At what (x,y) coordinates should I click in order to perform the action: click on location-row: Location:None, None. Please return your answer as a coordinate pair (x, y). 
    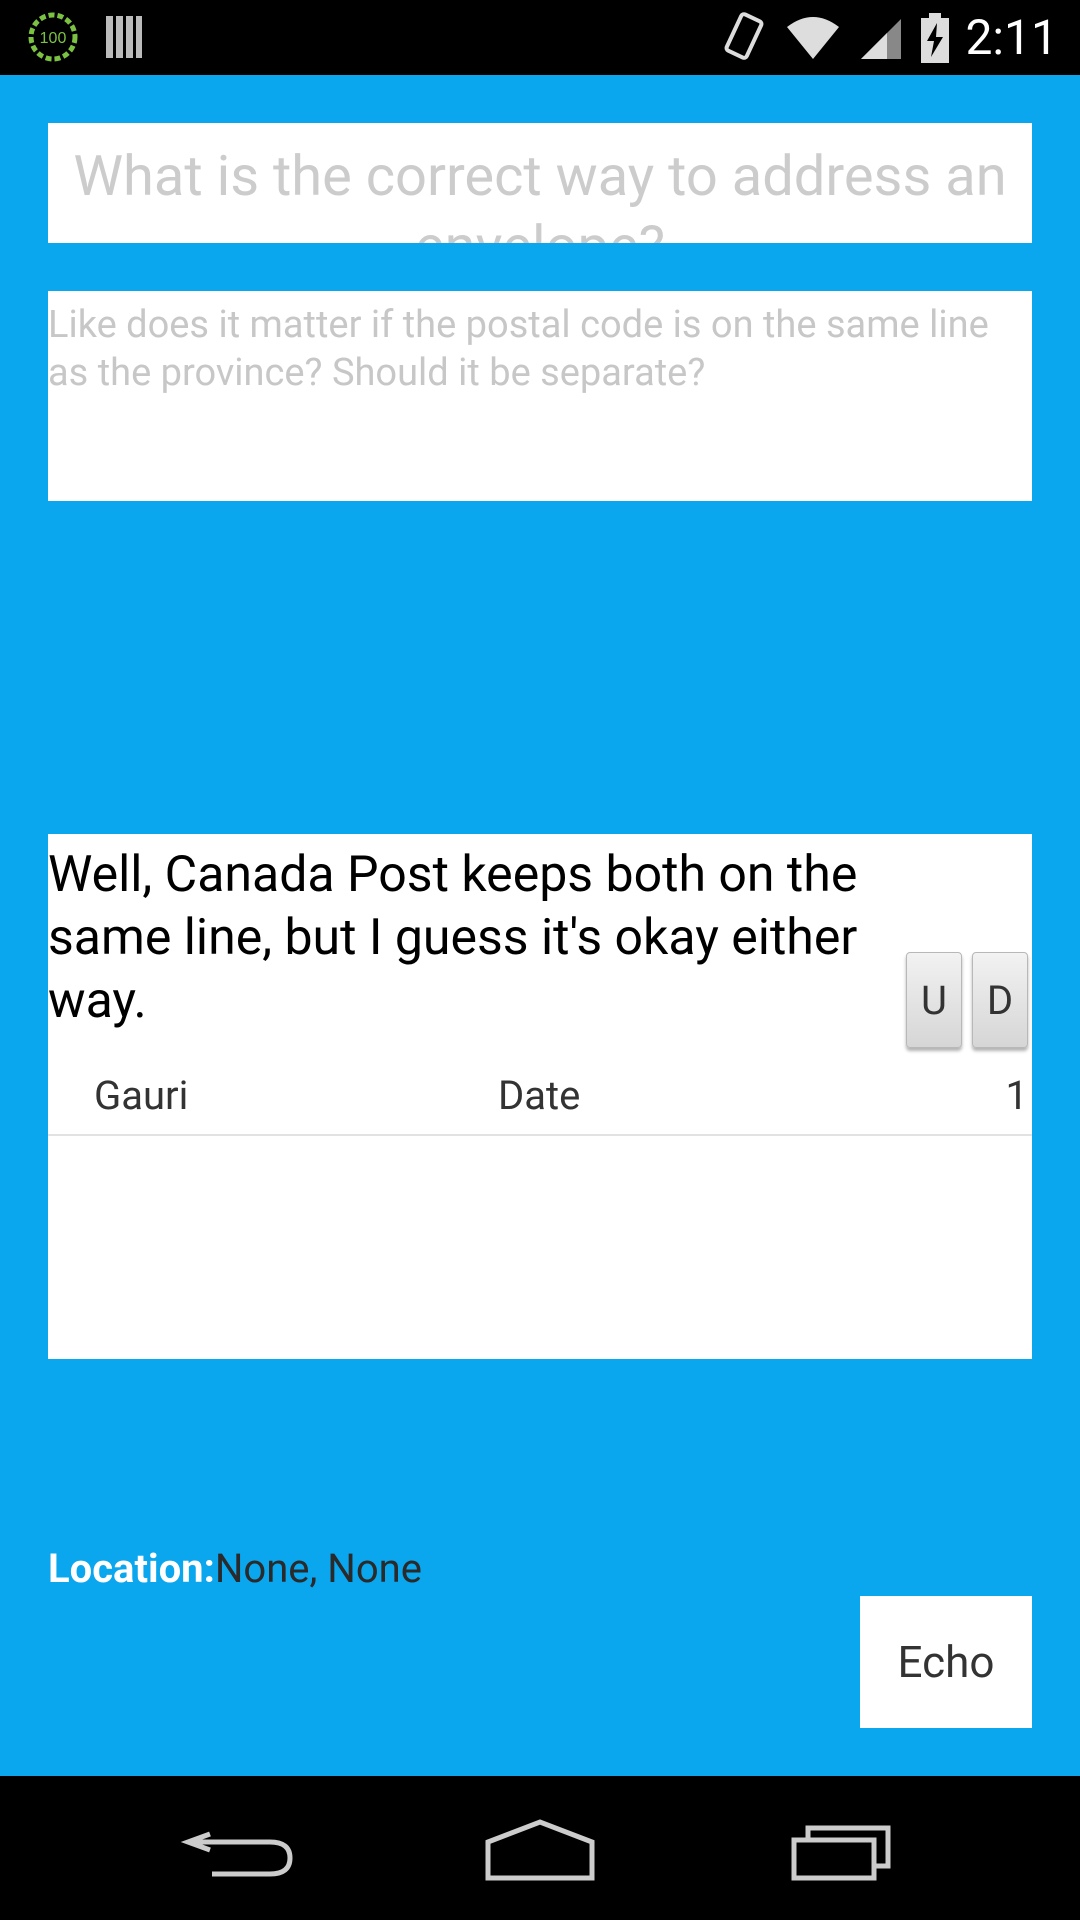
    Looking at the image, I should click on (235, 1569).